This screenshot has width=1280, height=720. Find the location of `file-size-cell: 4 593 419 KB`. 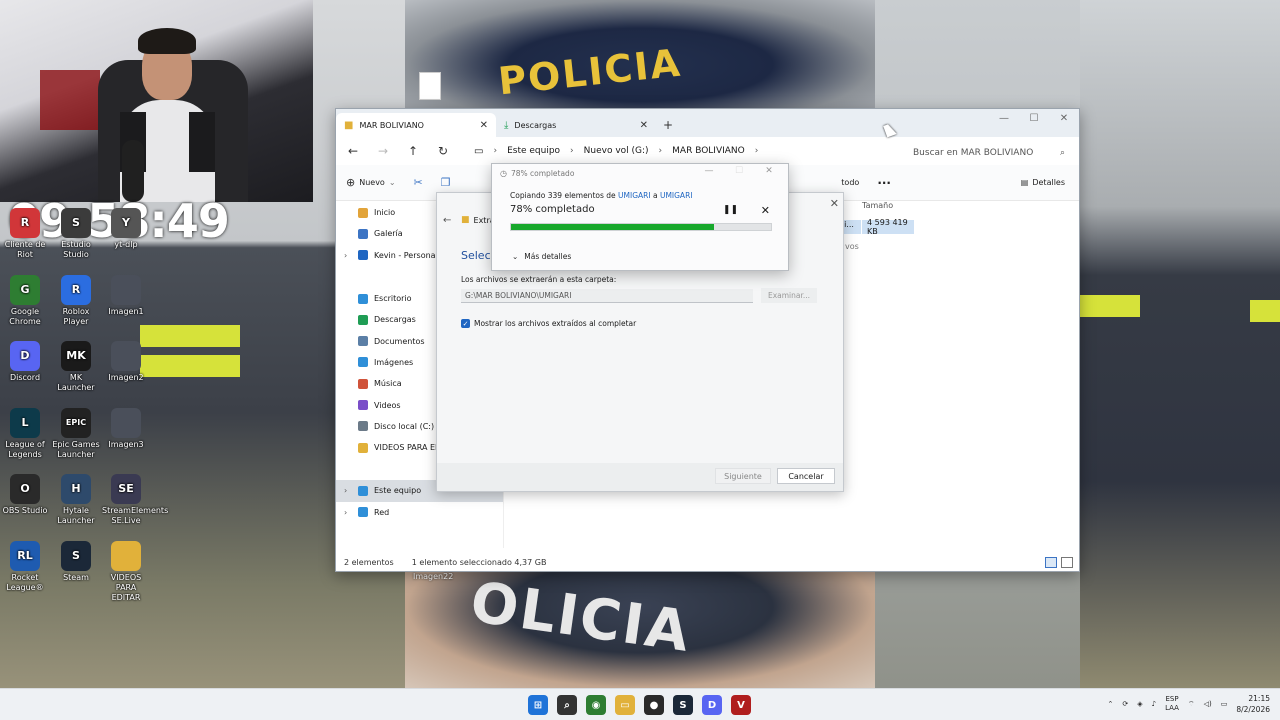

file-size-cell: 4 593 419 KB is located at coordinates (888, 227).